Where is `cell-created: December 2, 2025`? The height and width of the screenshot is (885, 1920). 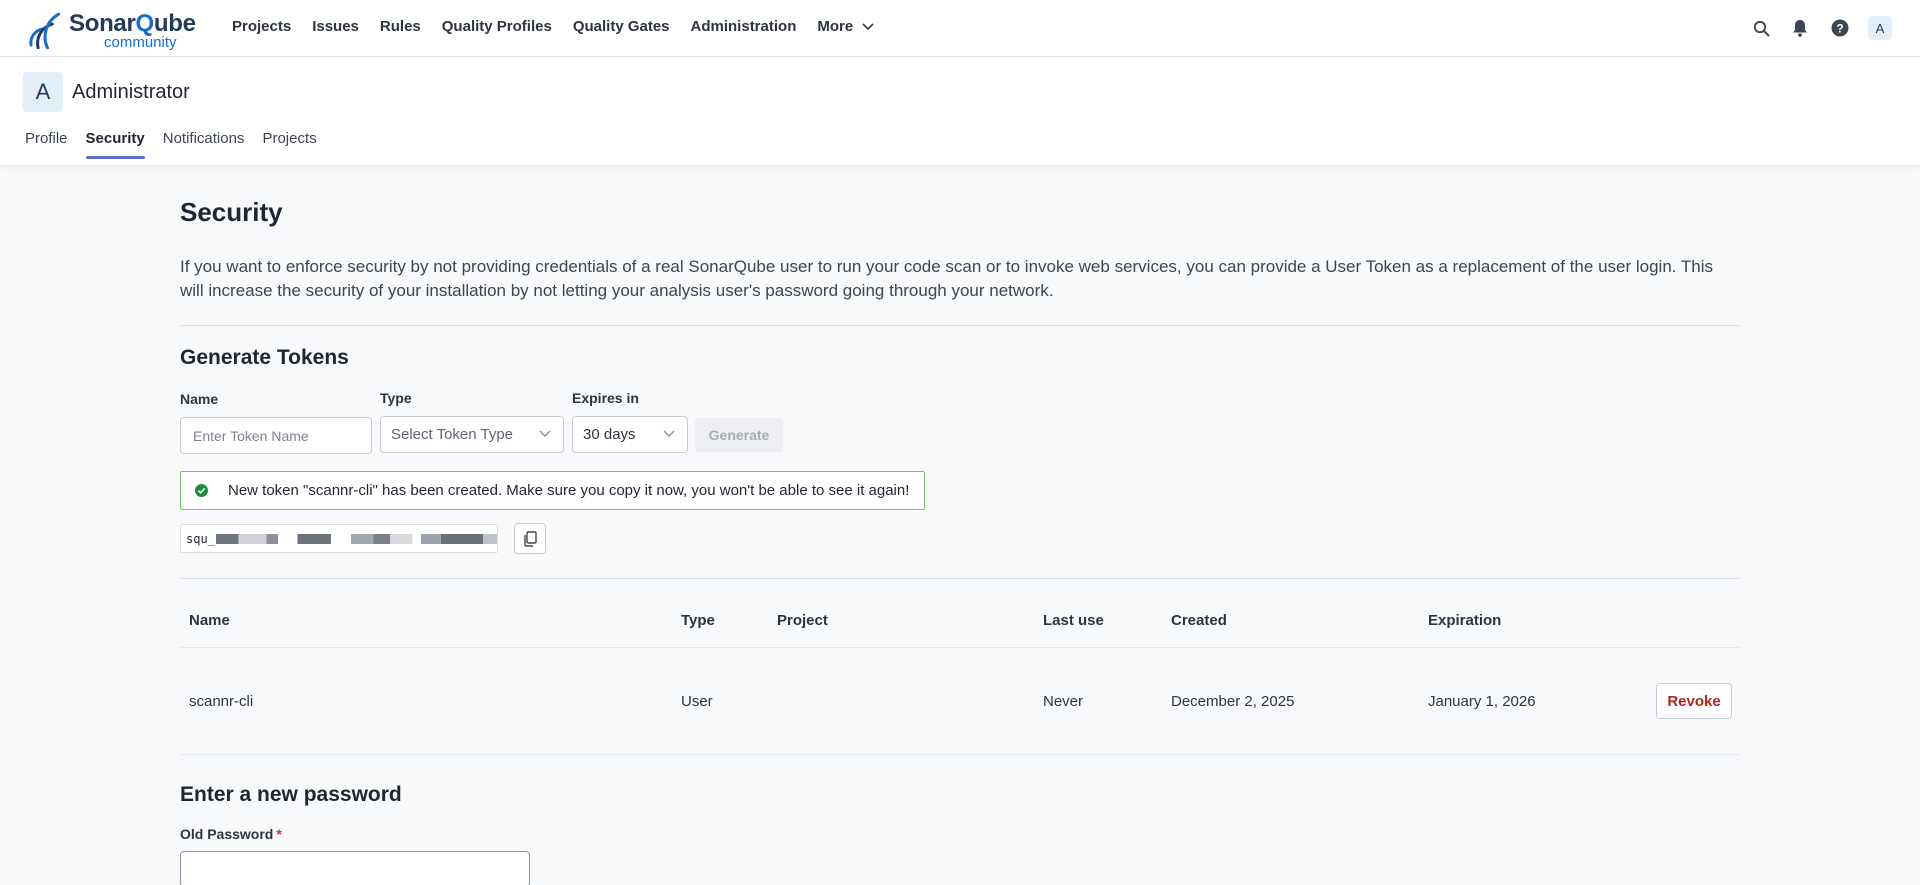
cell-created: December 2, 2025 is located at coordinates (1233, 701).